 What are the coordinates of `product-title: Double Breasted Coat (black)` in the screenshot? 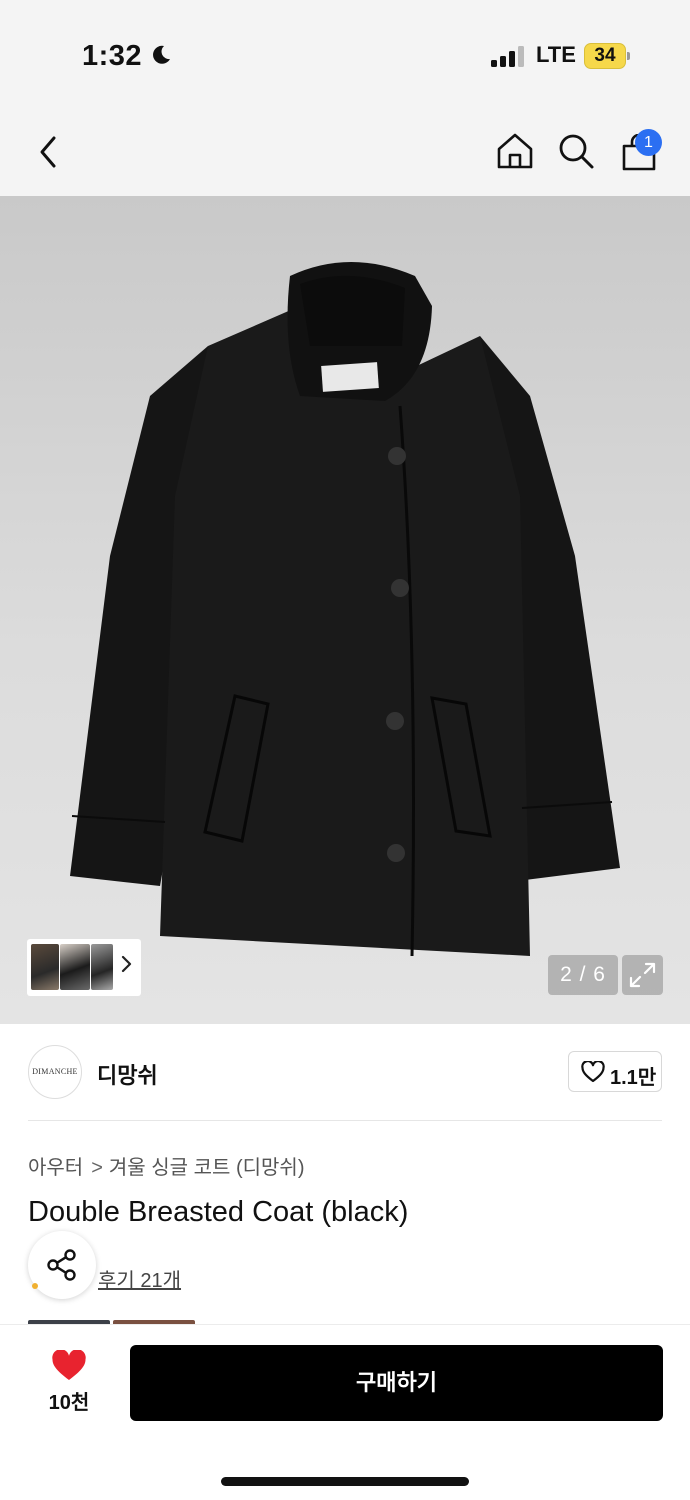 It's located at (218, 1212).